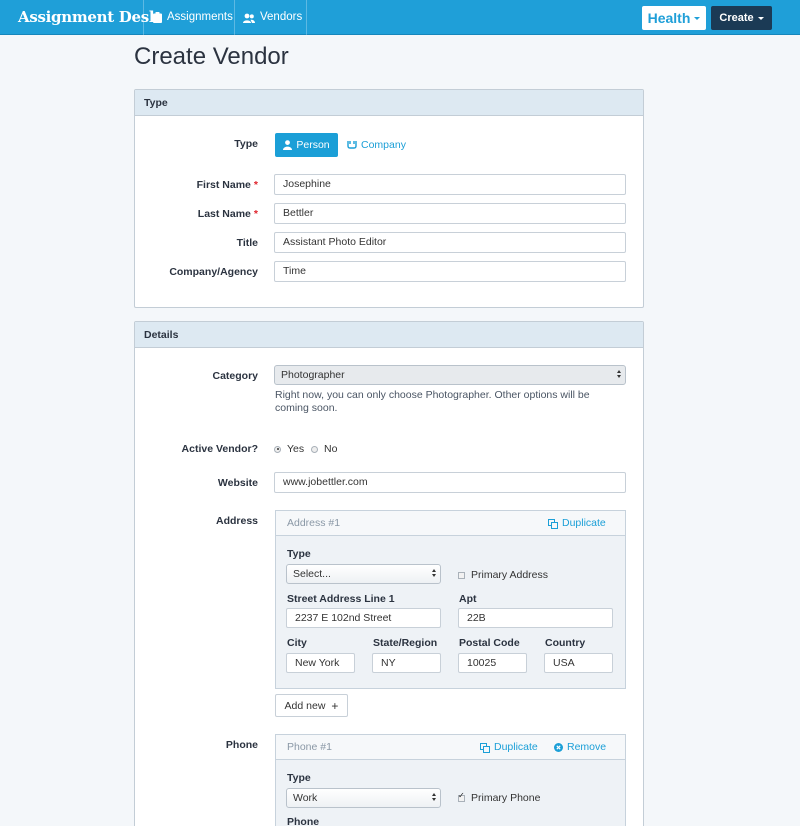  What do you see at coordinates (492, 663) in the screenshot?
I see `postal-code-input: 10025` at bounding box center [492, 663].